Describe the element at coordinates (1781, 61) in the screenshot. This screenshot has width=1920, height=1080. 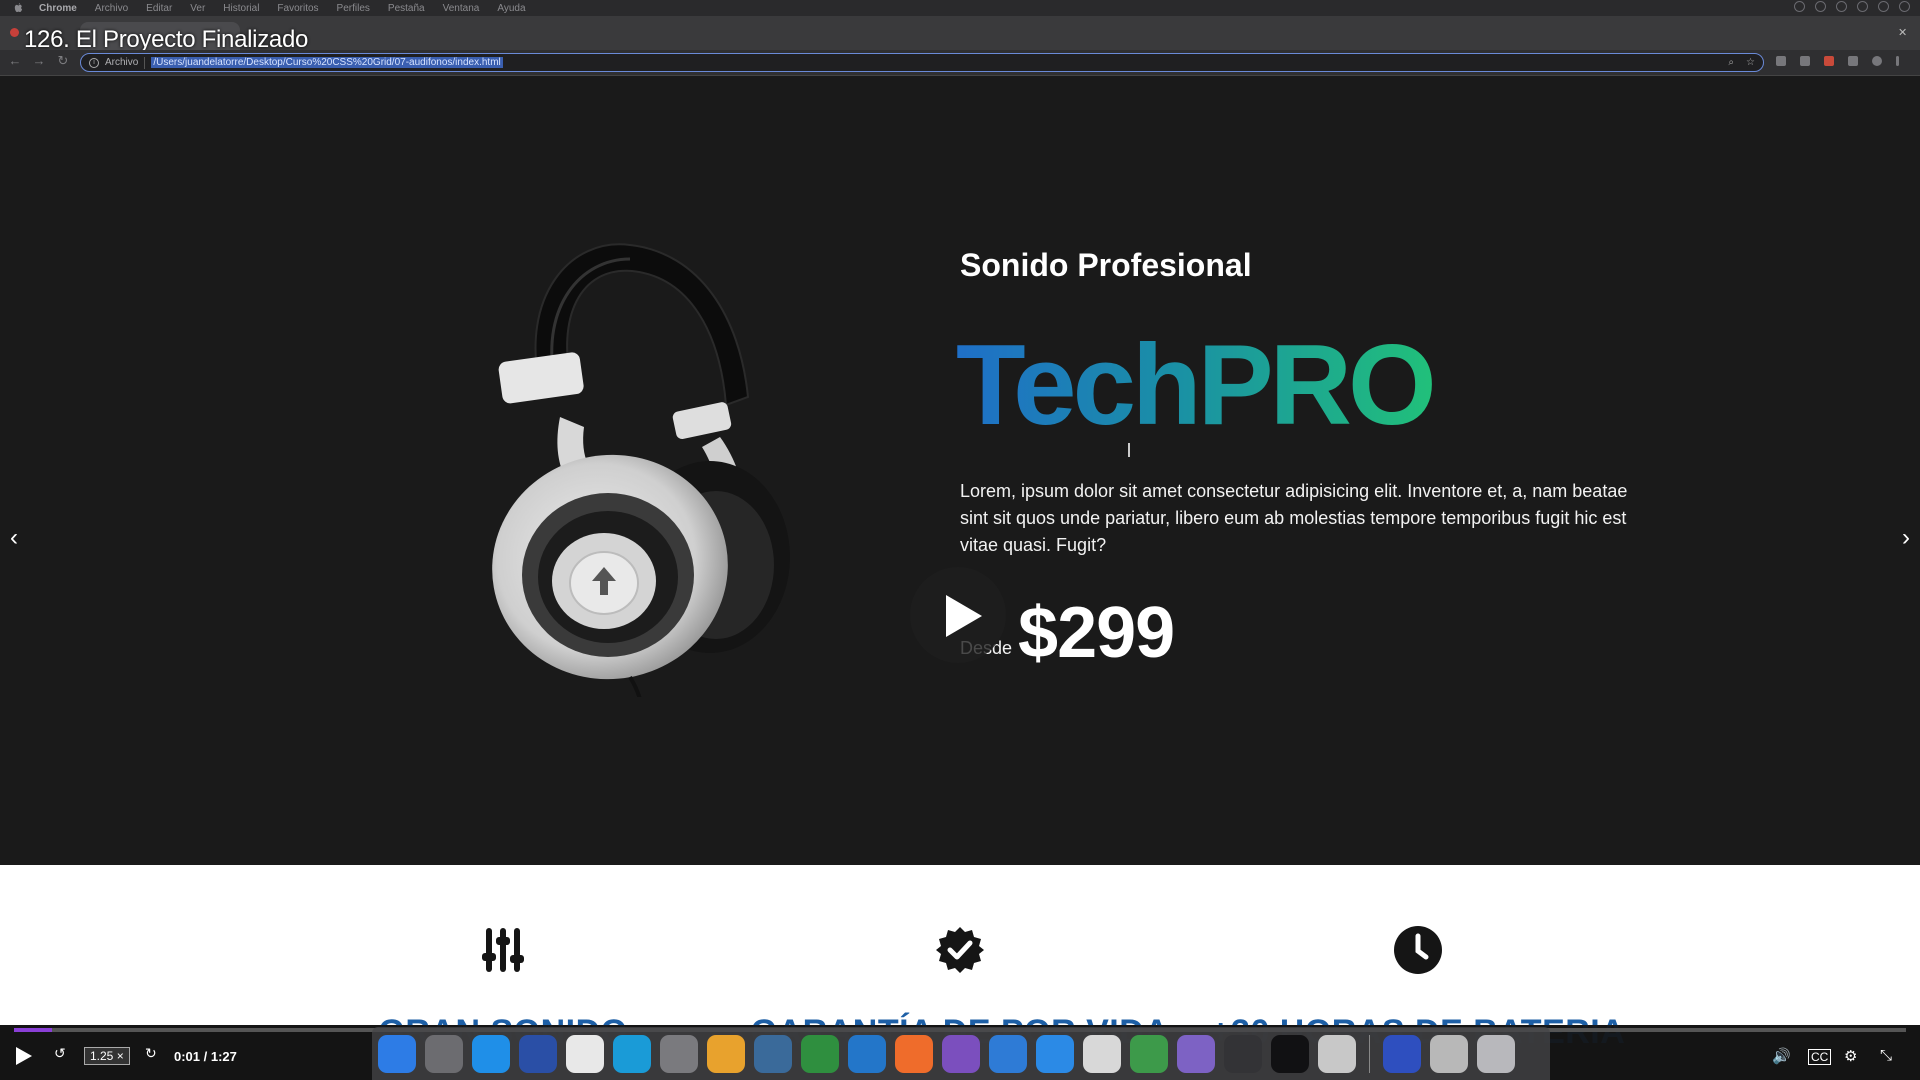
I see `extension-a-icon` at that location.